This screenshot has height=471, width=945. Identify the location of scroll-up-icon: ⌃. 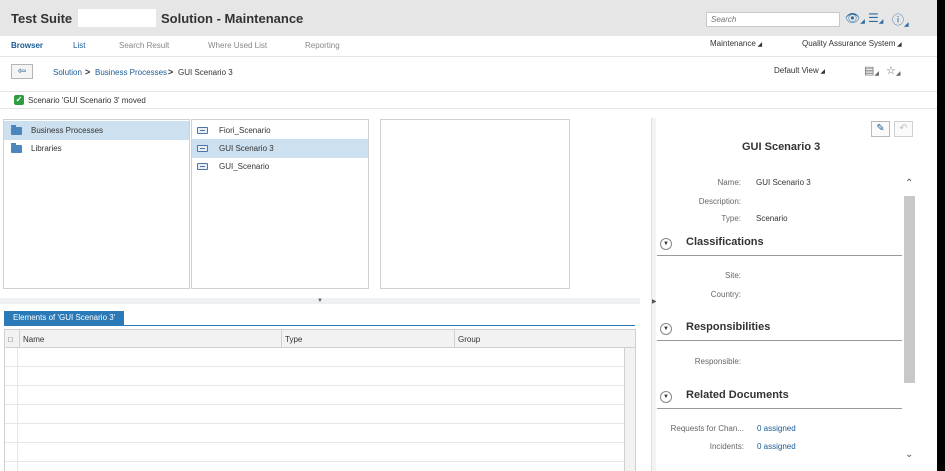
(909, 183).